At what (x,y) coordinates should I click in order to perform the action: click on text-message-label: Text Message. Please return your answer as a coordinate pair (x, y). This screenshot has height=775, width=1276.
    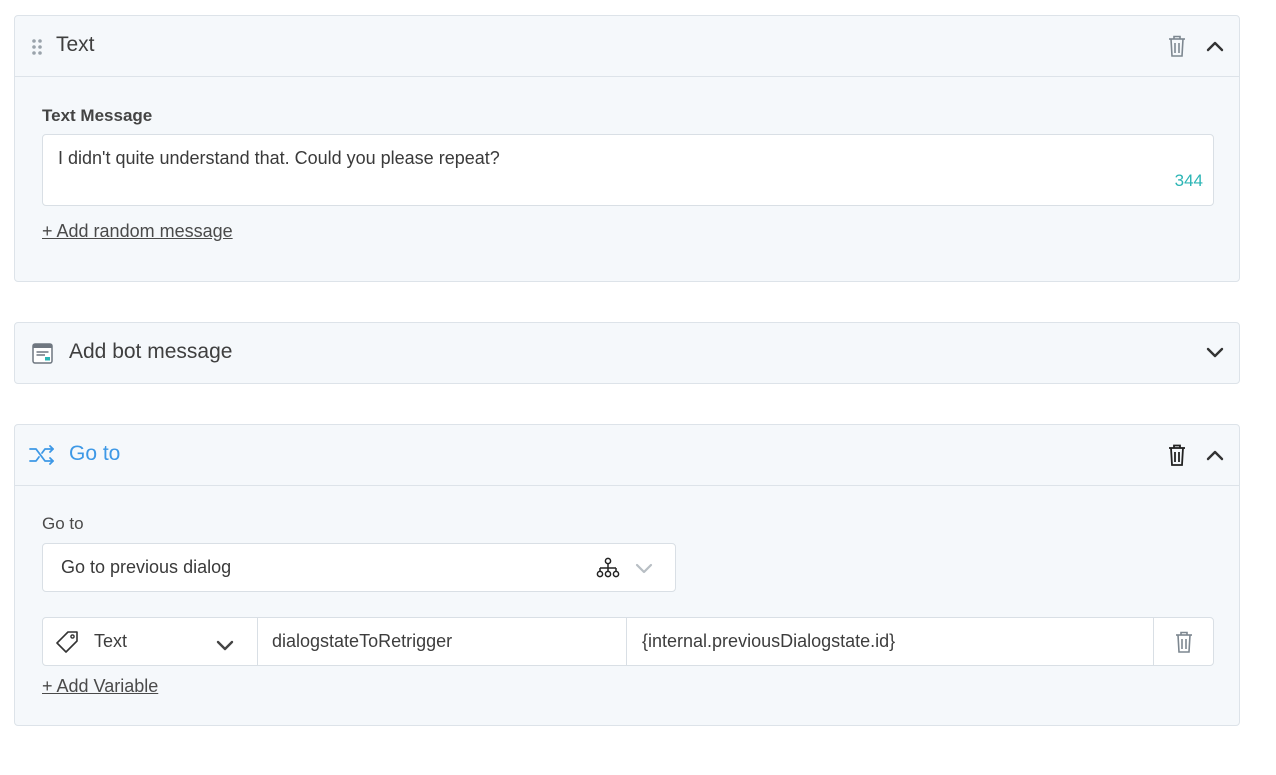
    Looking at the image, I should click on (97, 115).